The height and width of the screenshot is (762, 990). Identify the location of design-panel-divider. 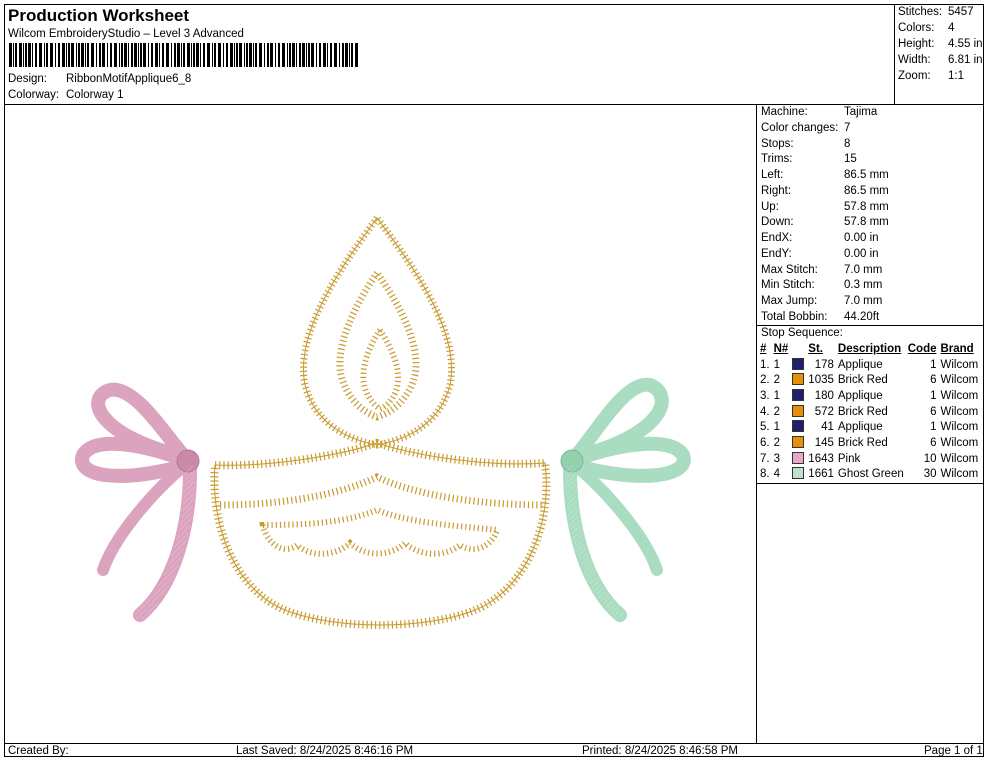
(756, 424).